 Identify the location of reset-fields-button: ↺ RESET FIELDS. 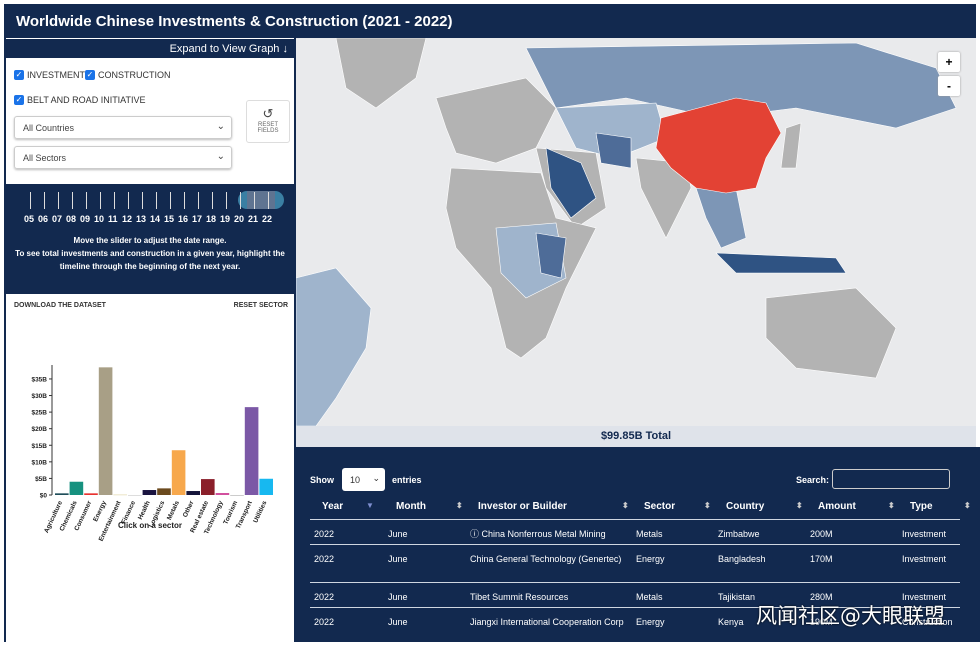
(268, 121).